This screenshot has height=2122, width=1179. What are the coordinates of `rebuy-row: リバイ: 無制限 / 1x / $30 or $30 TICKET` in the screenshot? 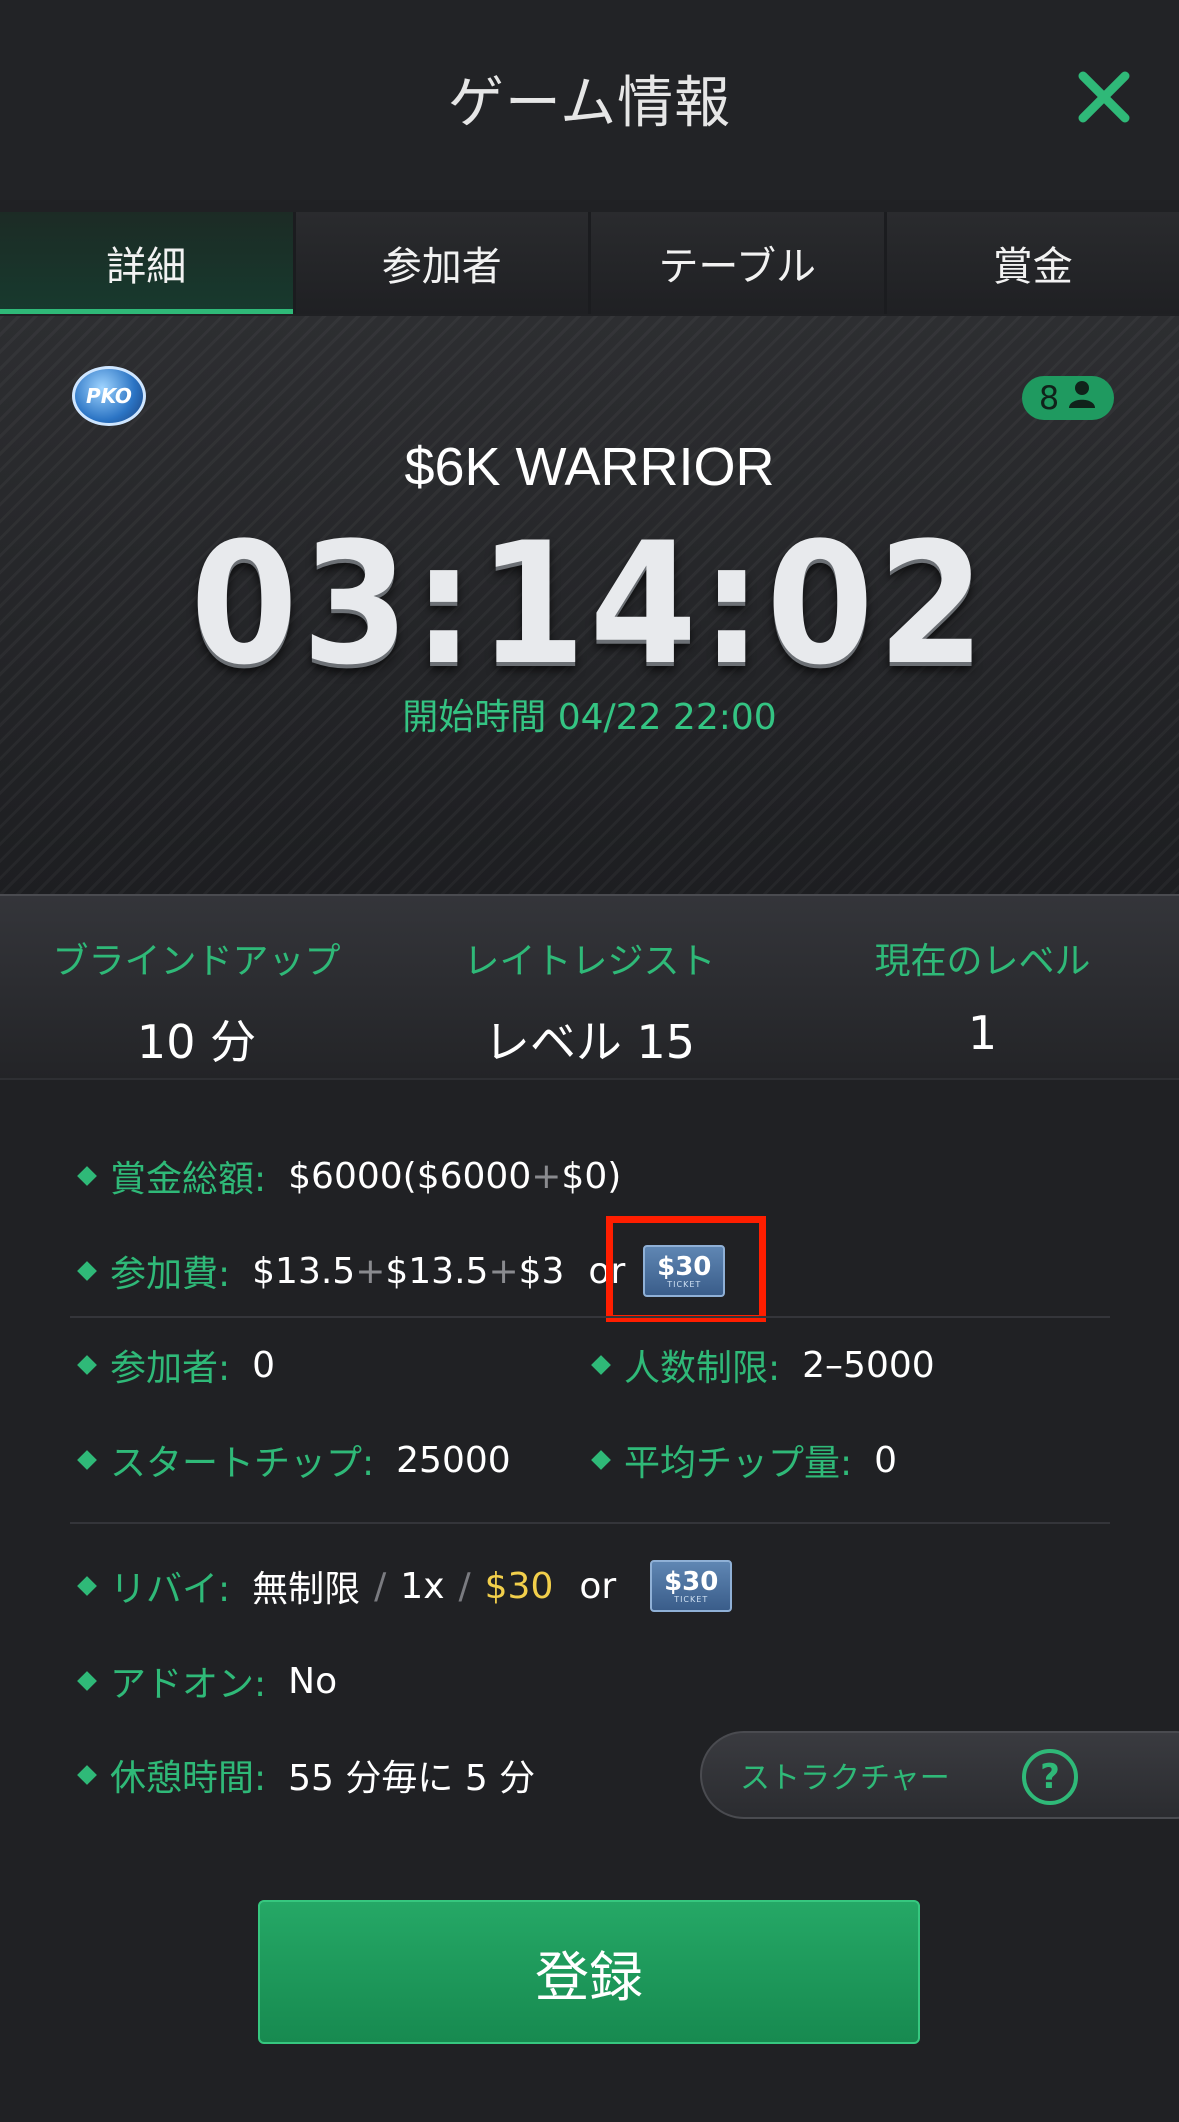 It's located at (405, 1586).